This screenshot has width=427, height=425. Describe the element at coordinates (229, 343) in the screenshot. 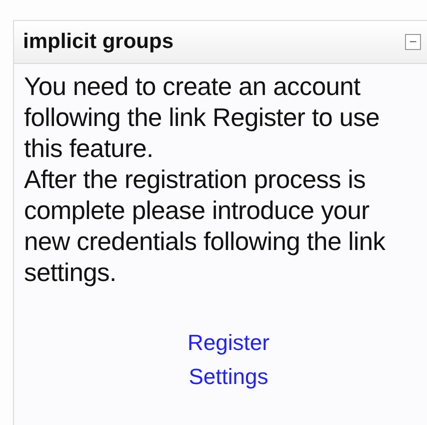

I see `block-link: Register` at that location.